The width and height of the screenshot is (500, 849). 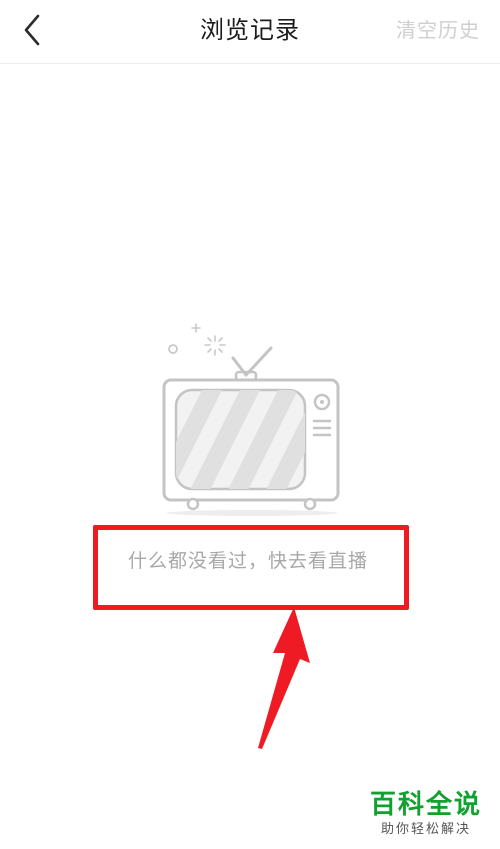 What do you see at coordinates (280, 678) in the screenshot?
I see `red-arrow-icon` at bounding box center [280, 678].